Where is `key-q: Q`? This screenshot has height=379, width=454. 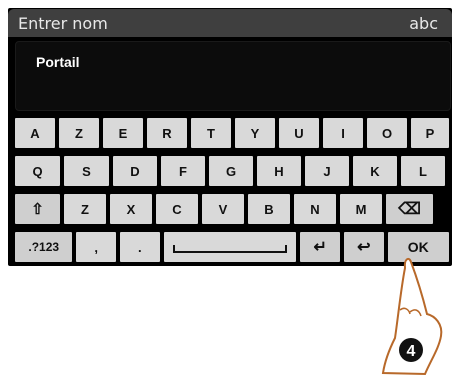 key-q: Q is located at coordinates (37, 171).